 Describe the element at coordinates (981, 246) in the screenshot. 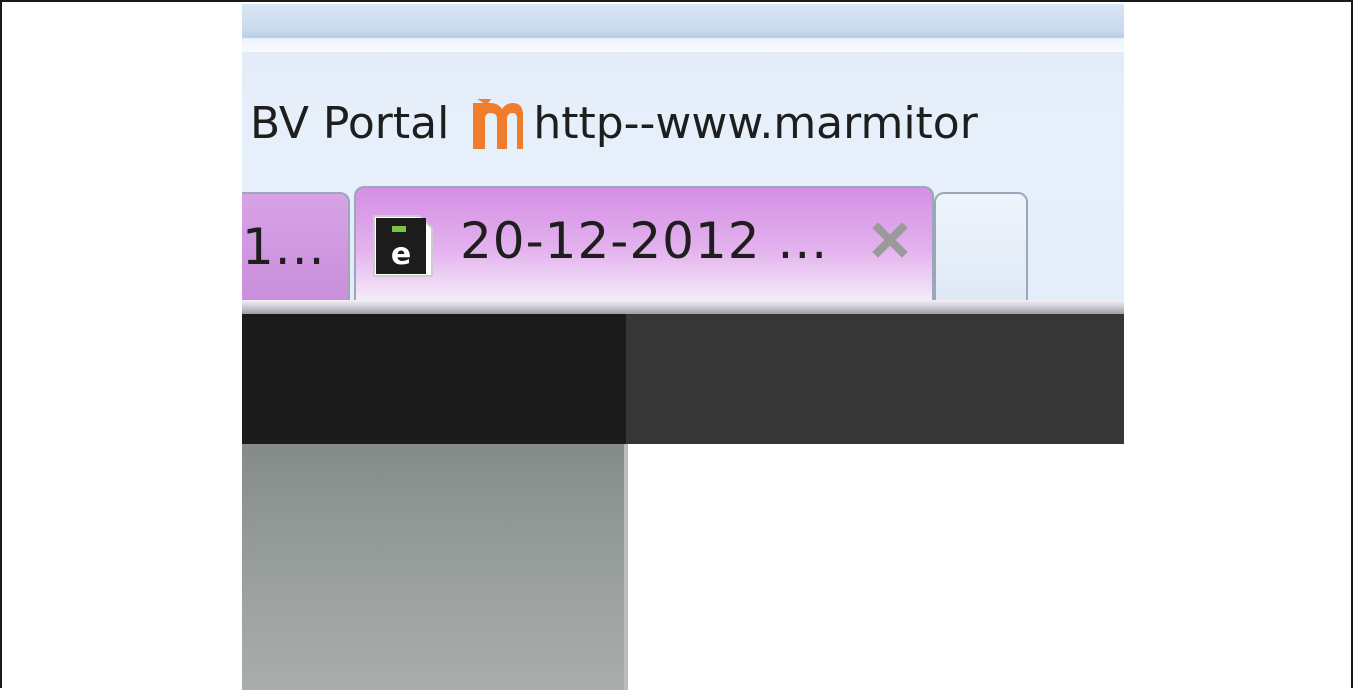

I see `new-tab-button` at that location.